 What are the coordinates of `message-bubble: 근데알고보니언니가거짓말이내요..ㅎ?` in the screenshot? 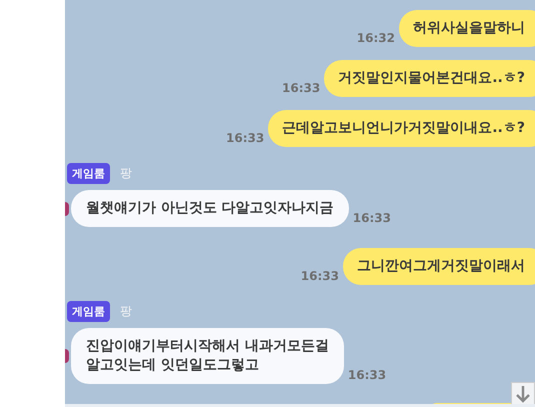 It's located at (401, 128).